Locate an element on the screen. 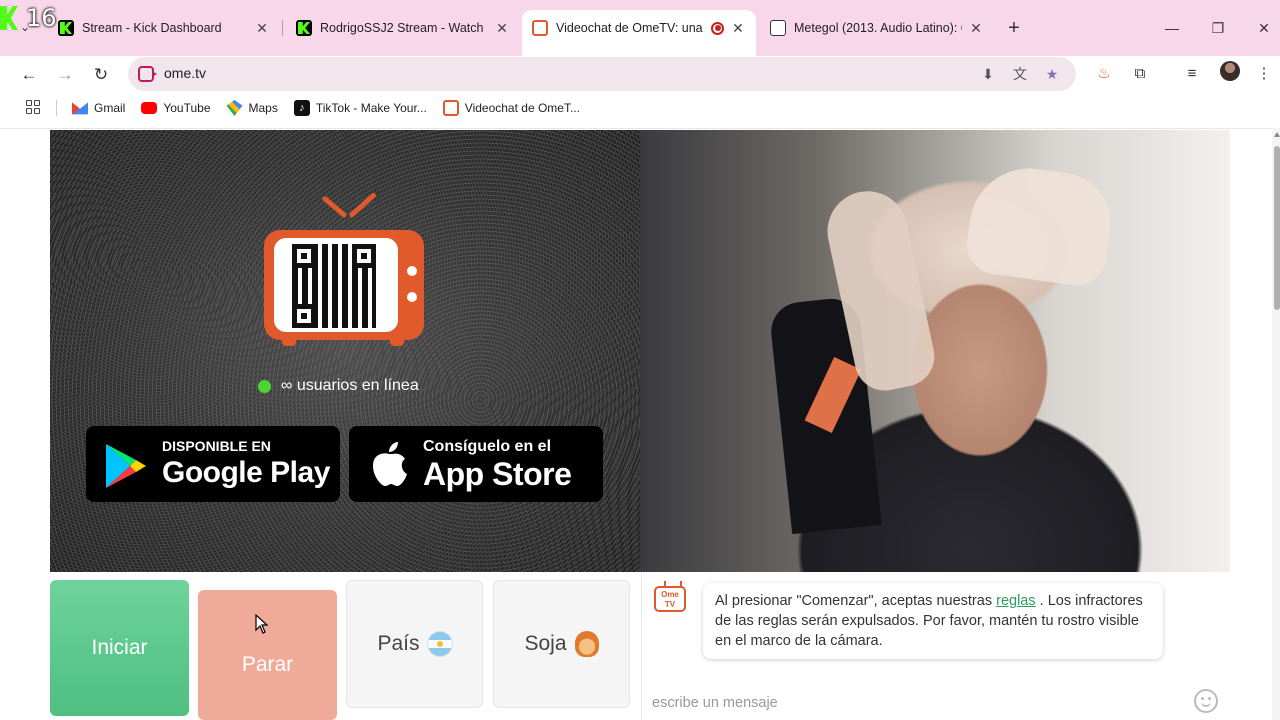 This screenshot has width=1280, height=720. message-input is located at coordinates (917, 703).